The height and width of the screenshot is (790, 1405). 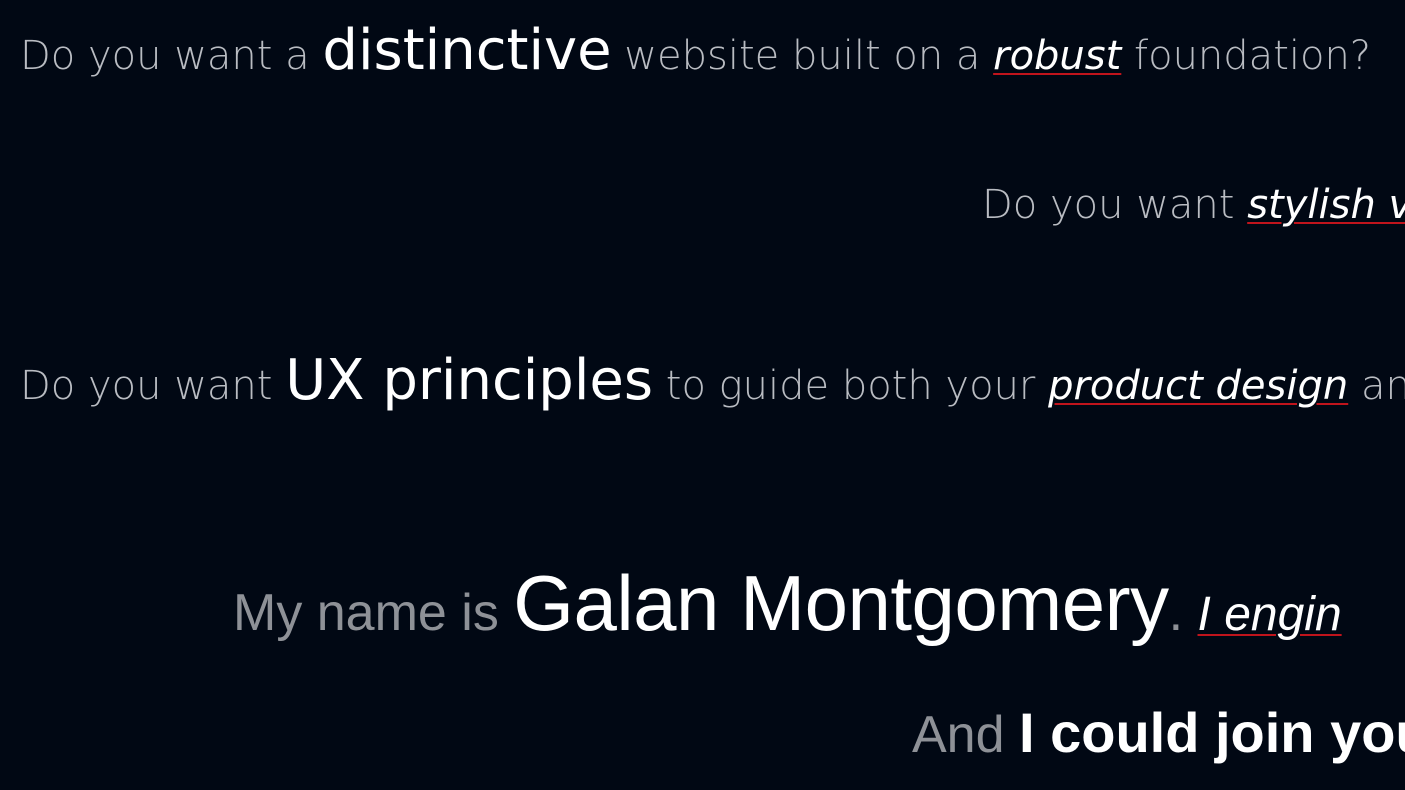 What do you see at coordinates (1326, 205) in the screenshot?
I see `italic-underlined-phrase-stylish: stylish v` at bounding box center [1326, 205].